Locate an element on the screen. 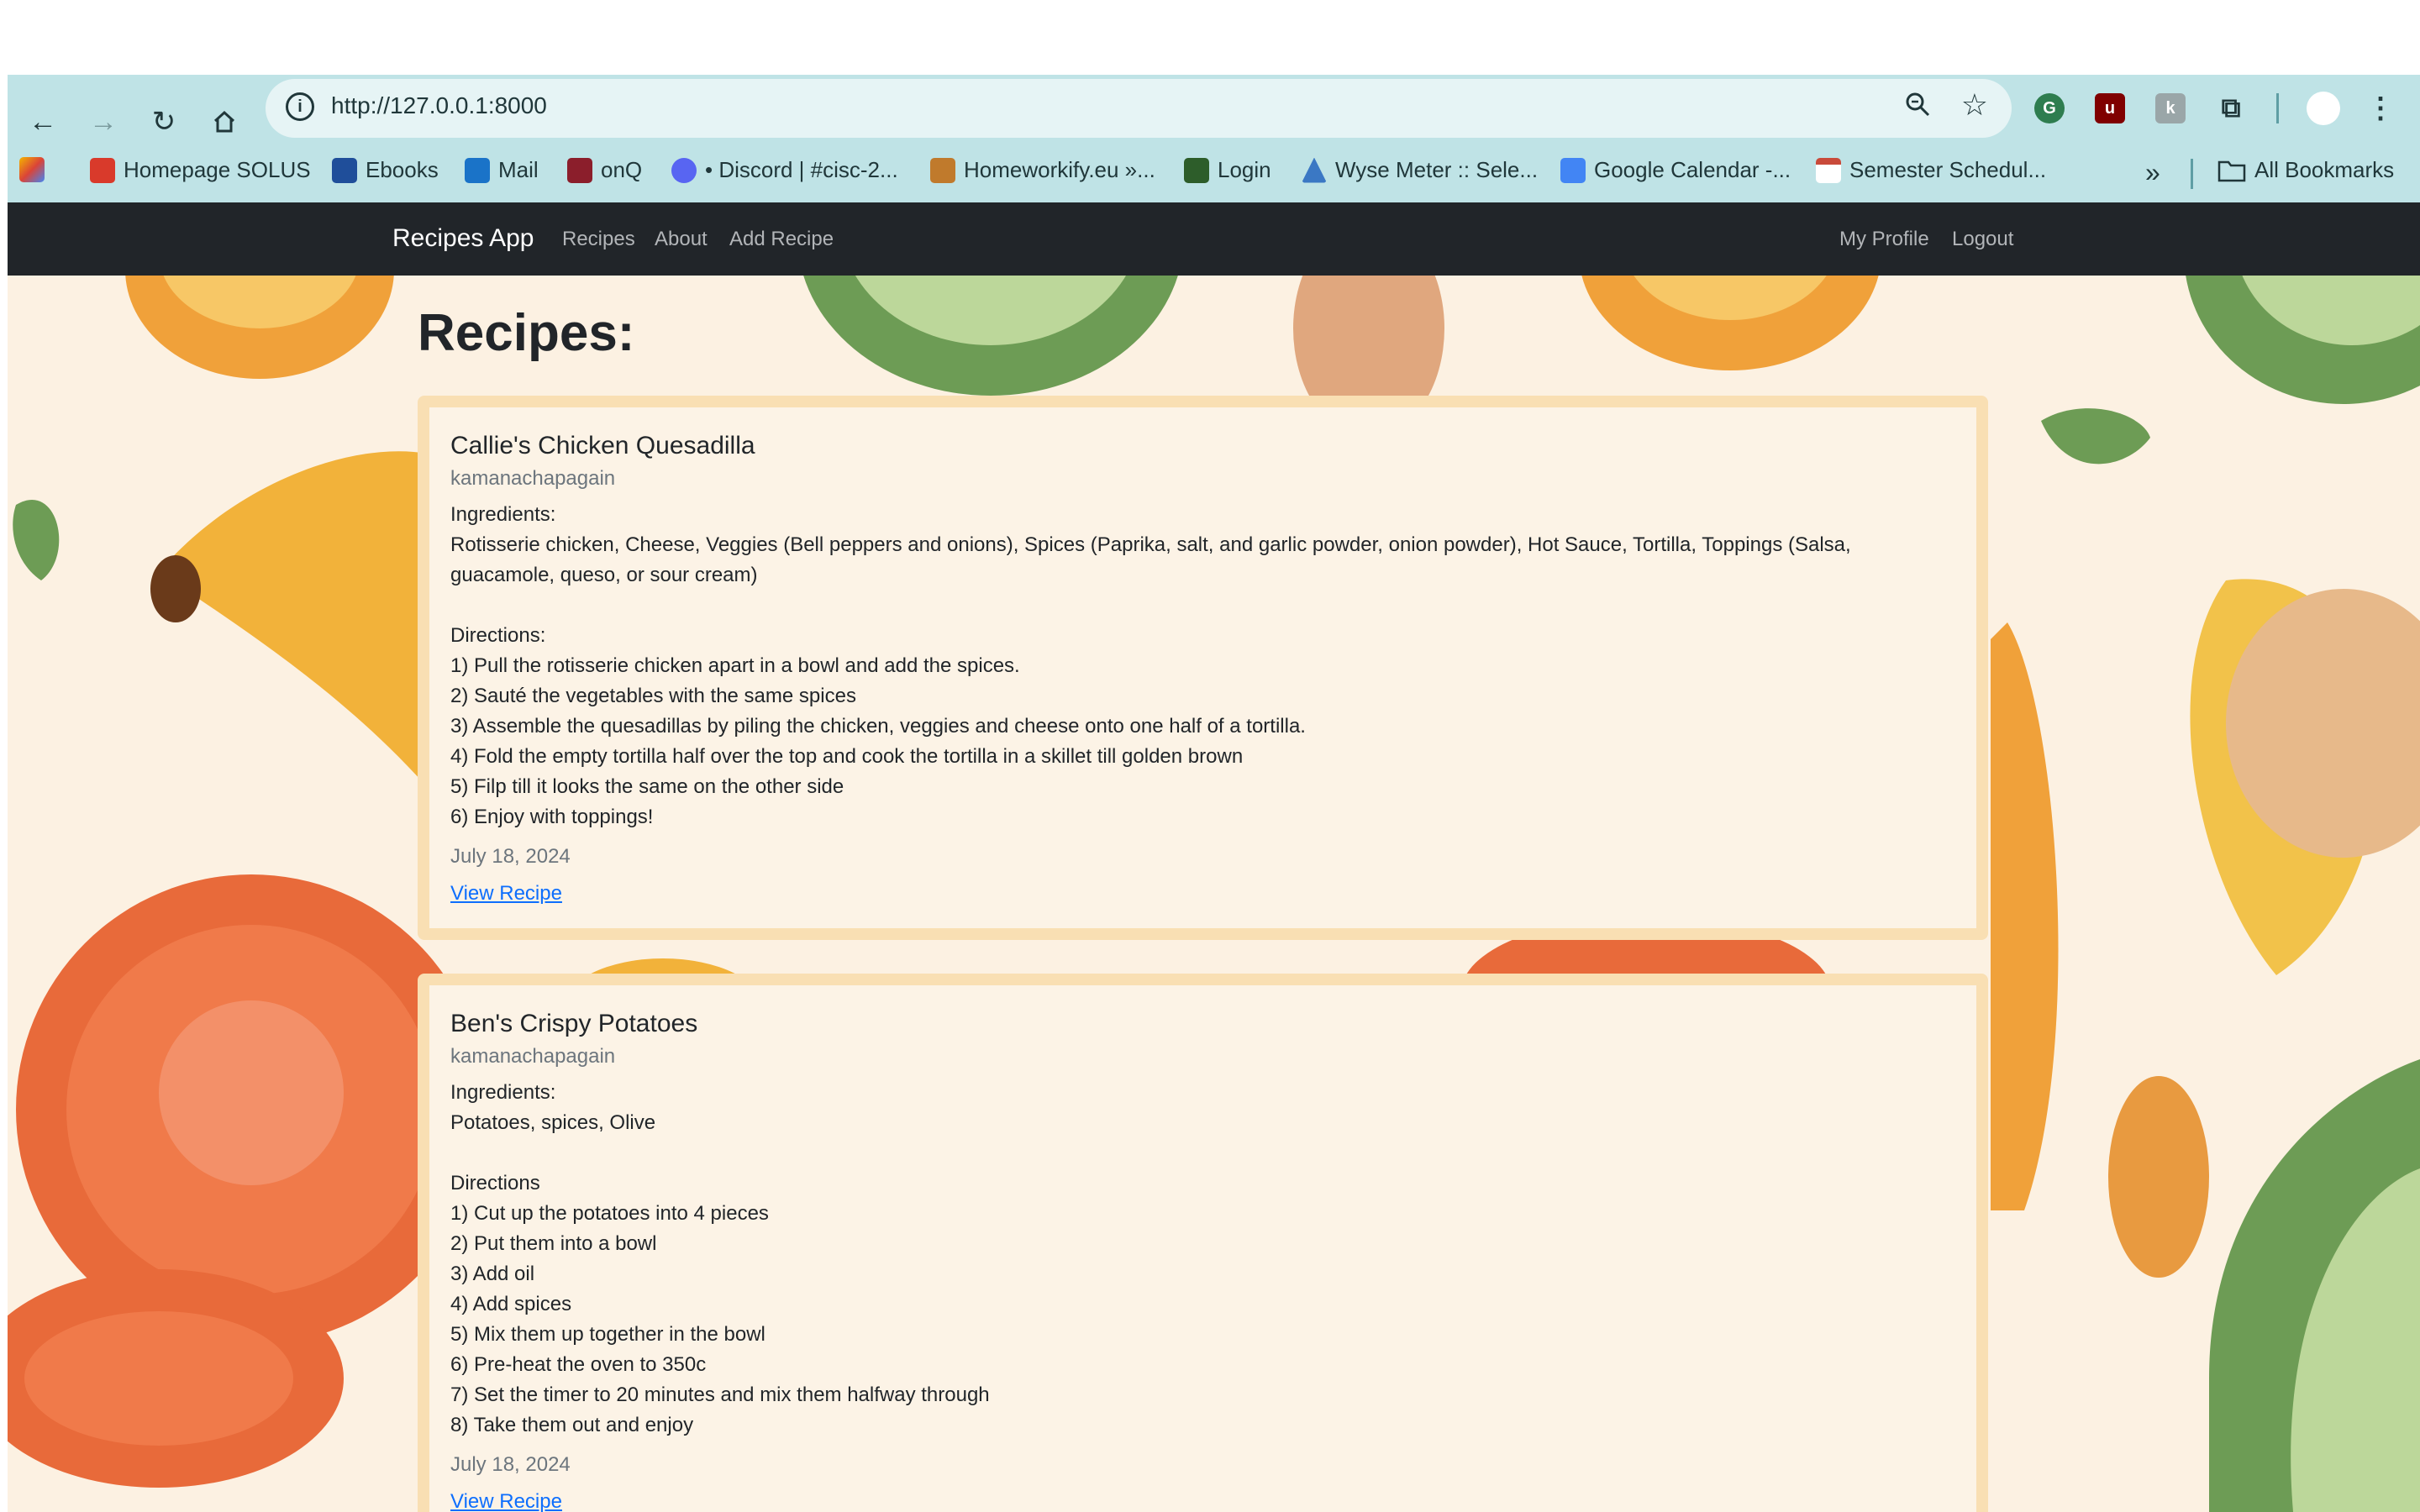 This screenshot has height=1512, width=2420. all-bookmarks-button: All Bookmarks is located at coordinates (2305, 170).